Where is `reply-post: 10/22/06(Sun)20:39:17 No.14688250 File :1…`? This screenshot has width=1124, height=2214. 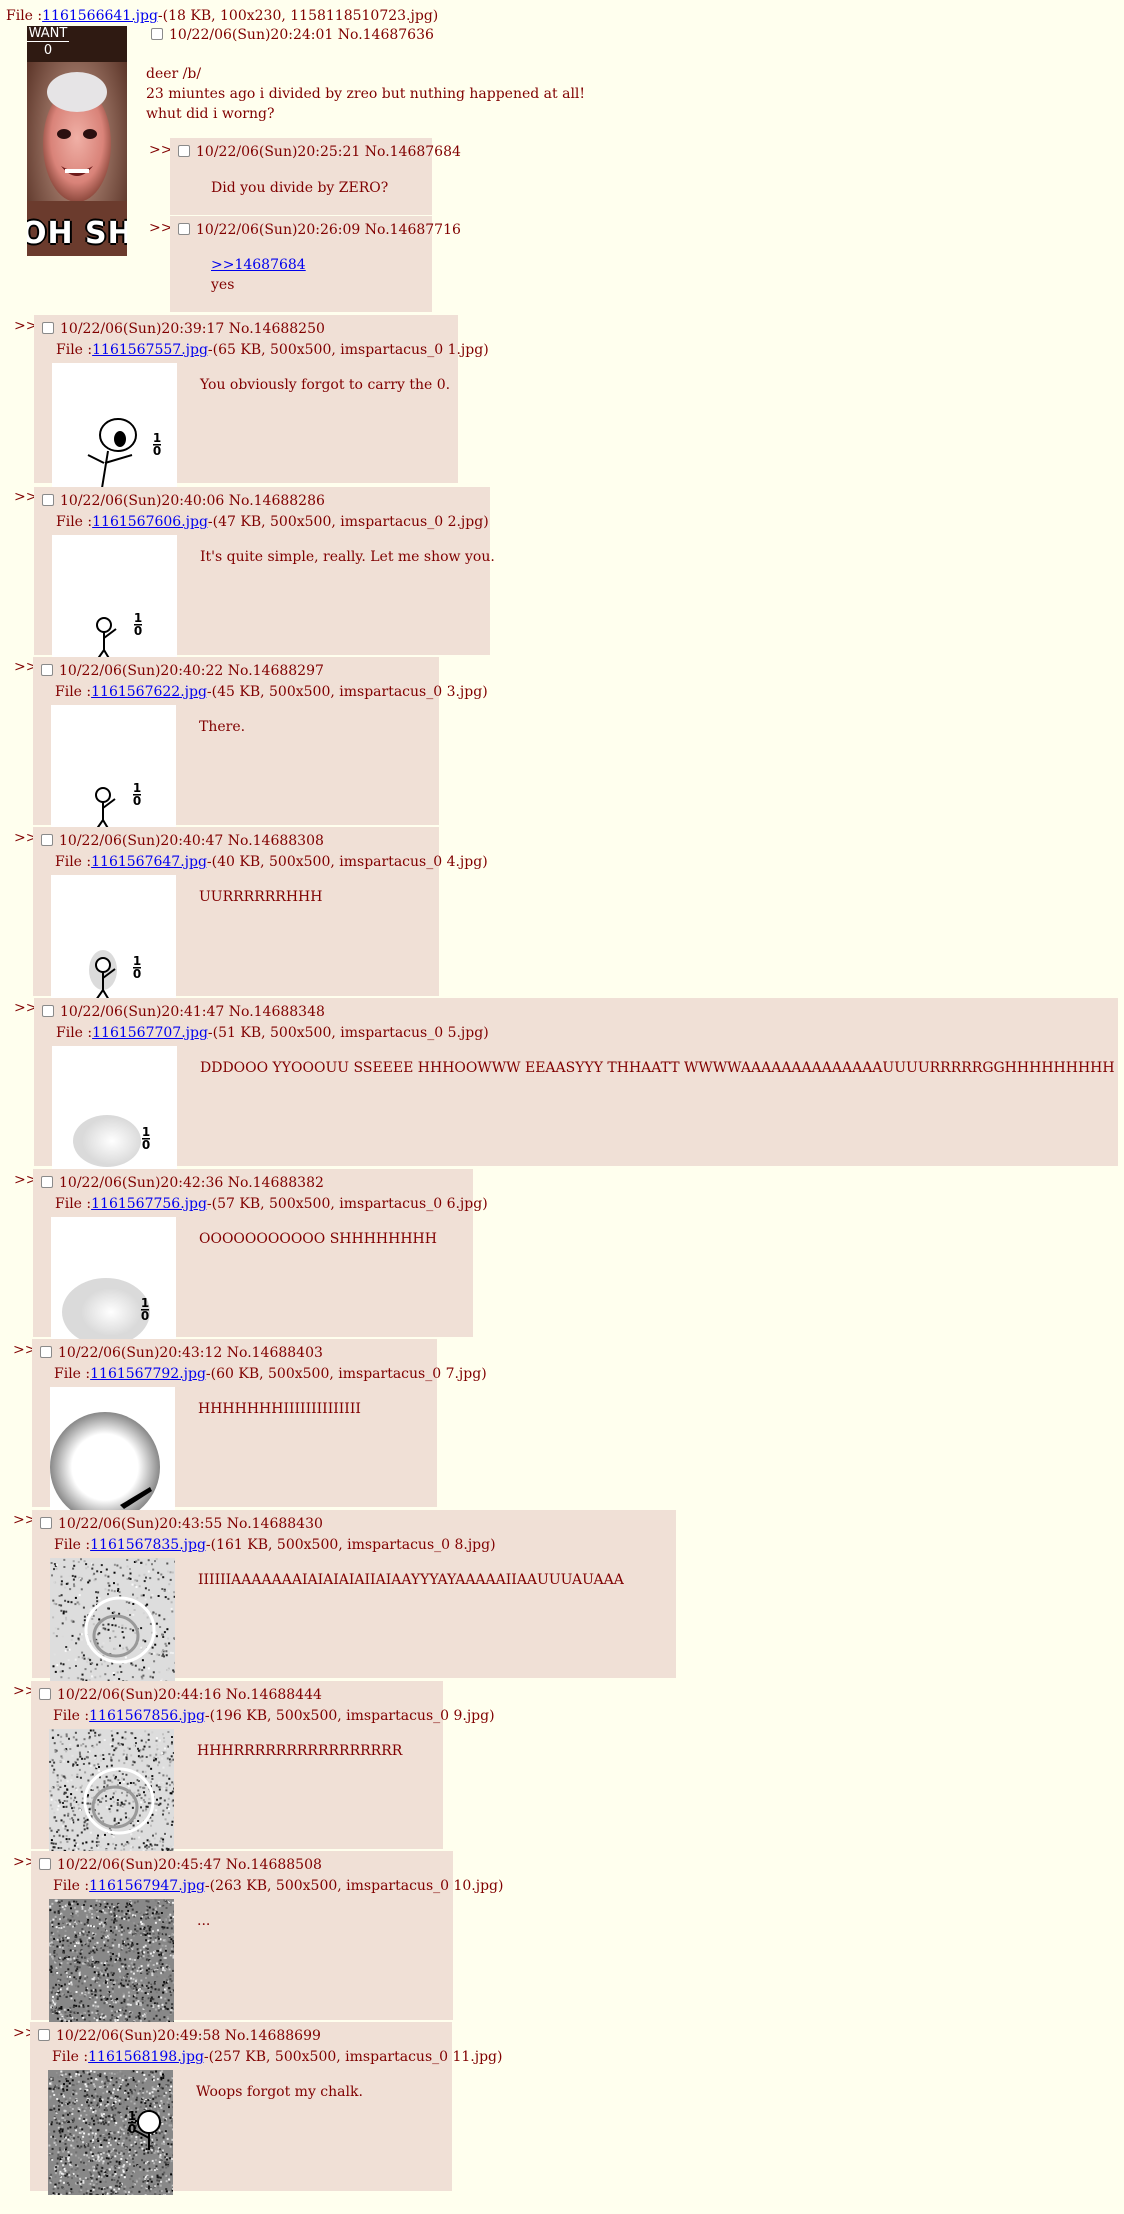
reply-post: 10/22/06(Sun)20:39:17 No.14688250 File :1… is located at coordinates (261, 401).